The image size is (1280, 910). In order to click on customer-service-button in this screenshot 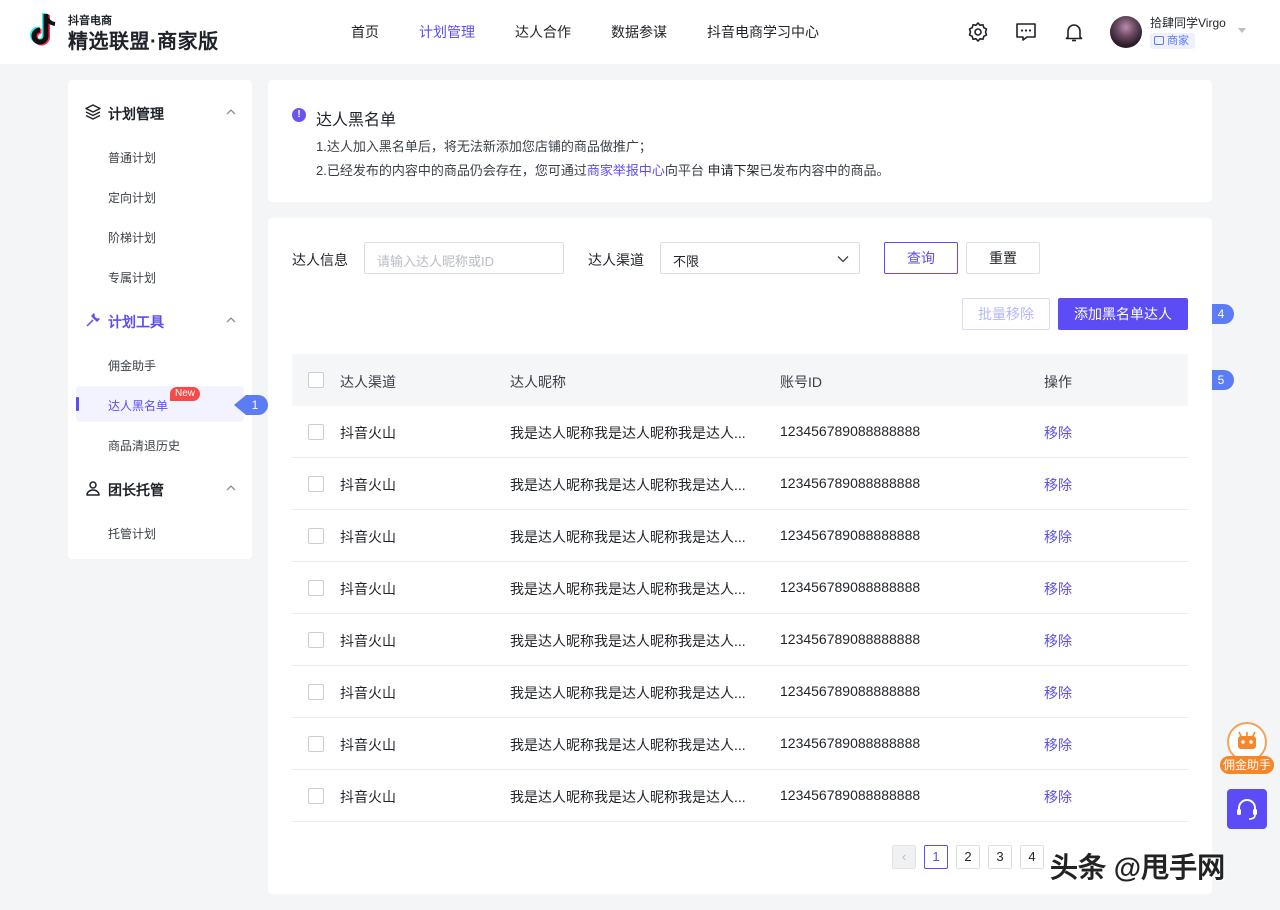, I will do `click(1247, 809)`.